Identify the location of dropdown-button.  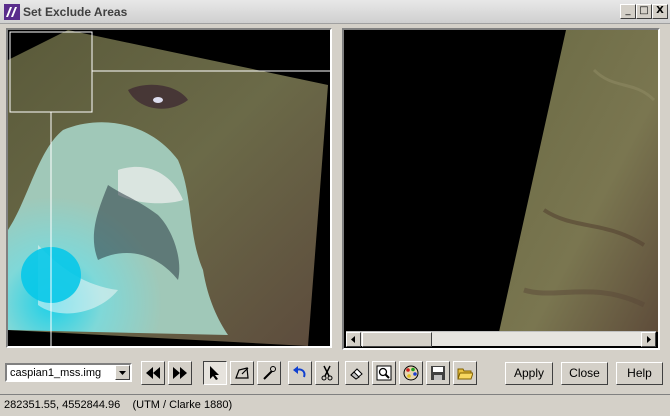
(122, 372).